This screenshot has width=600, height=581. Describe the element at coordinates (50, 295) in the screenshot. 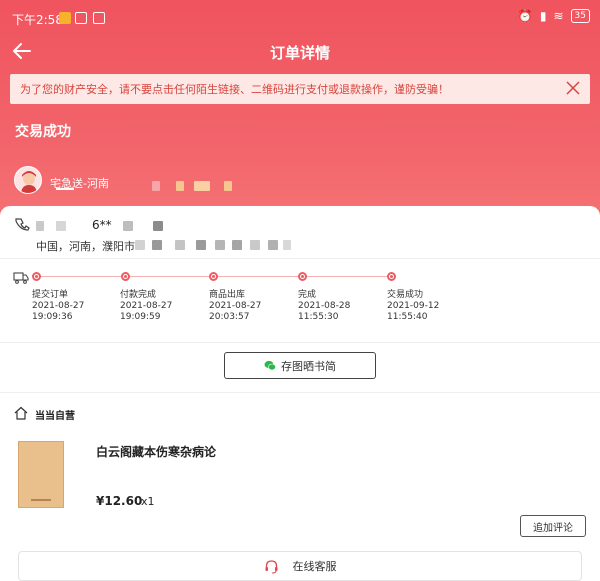

I see `timeline-step-label: 提交订单` at that location.